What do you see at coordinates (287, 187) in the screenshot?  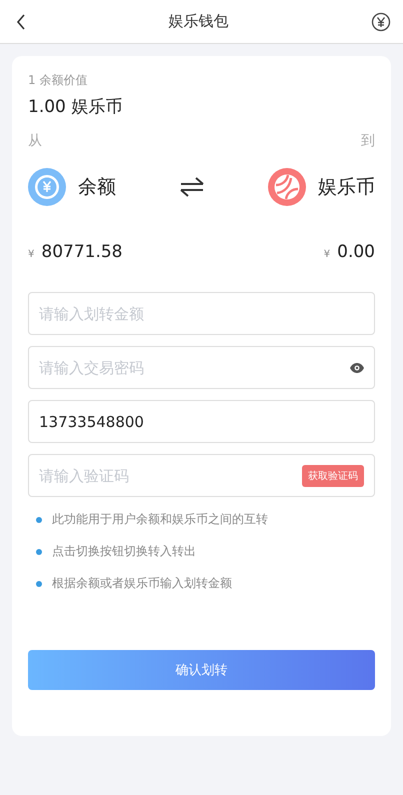 I see `ball-icon` at bounding box center [287, 187].